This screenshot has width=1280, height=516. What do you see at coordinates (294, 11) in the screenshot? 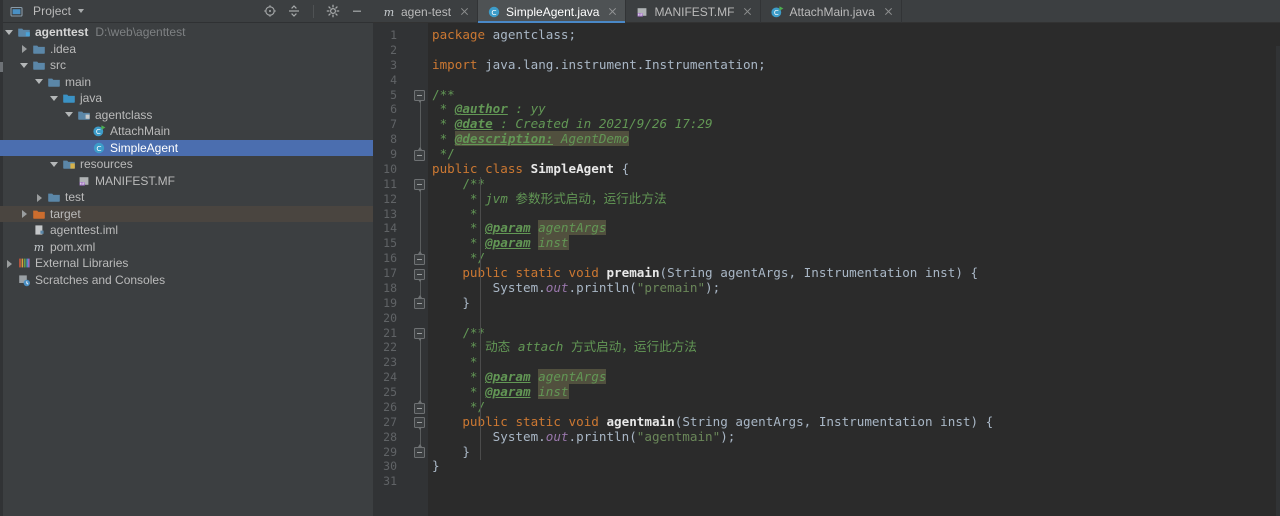
I see `collapse-all-icon` at bounding box center [294, 11].